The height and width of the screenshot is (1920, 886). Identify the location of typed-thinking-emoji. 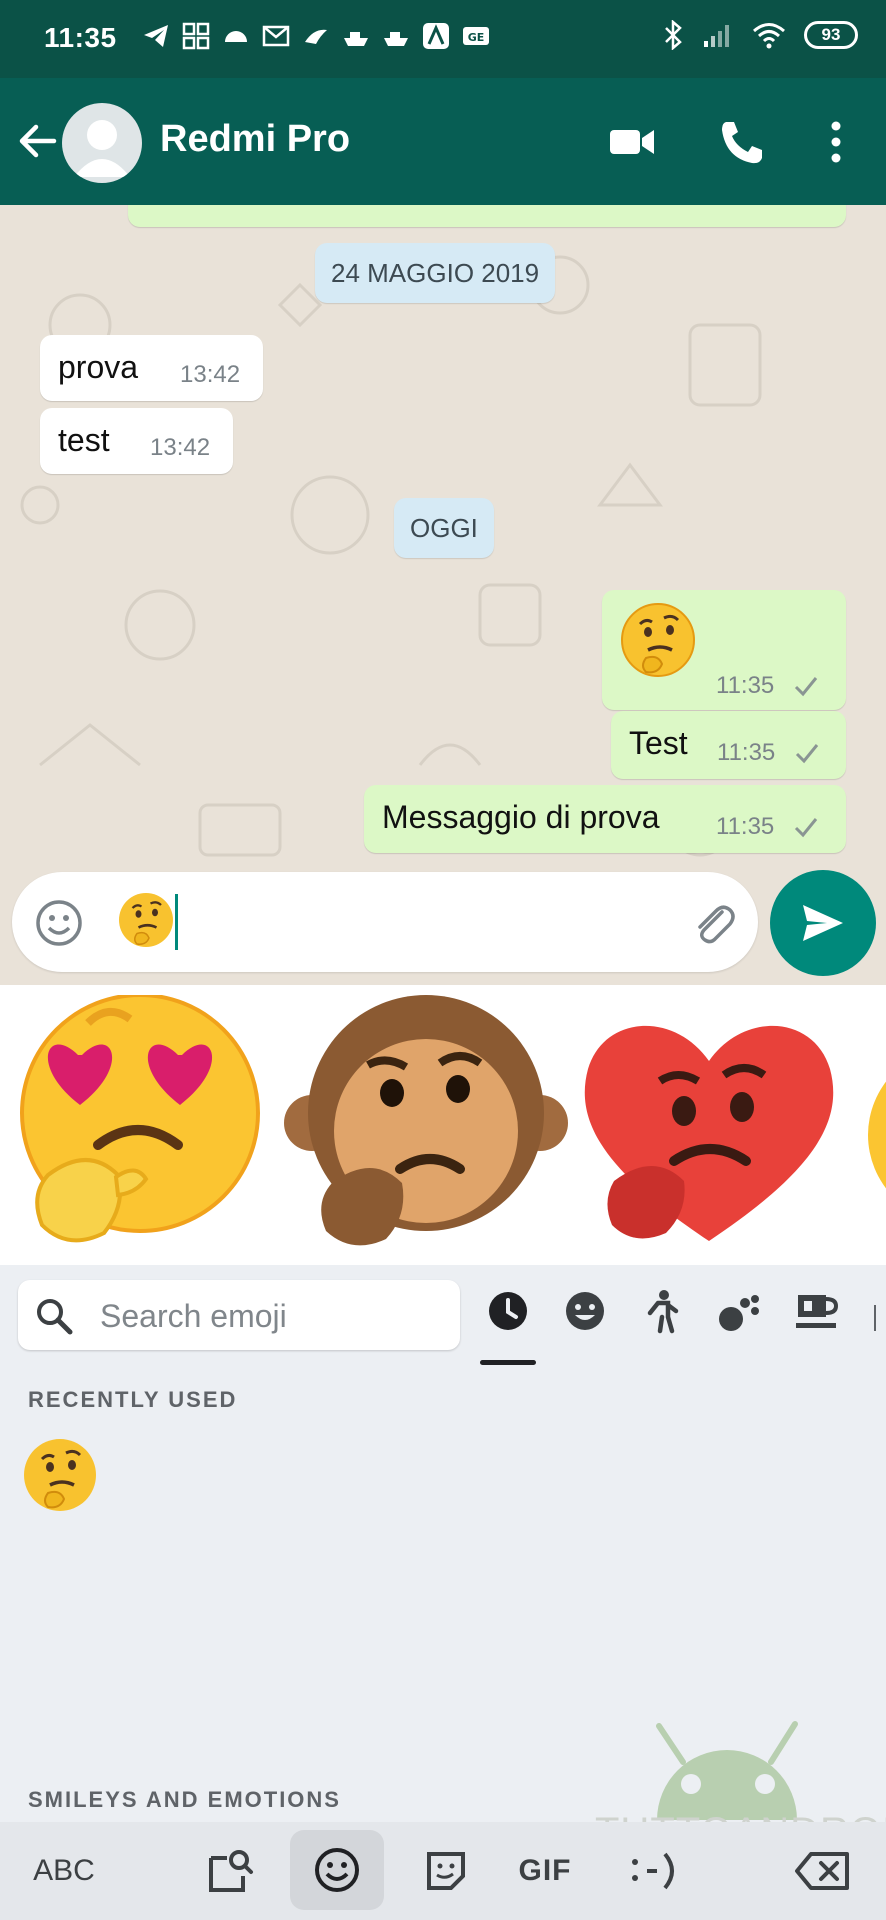
(146, 920).